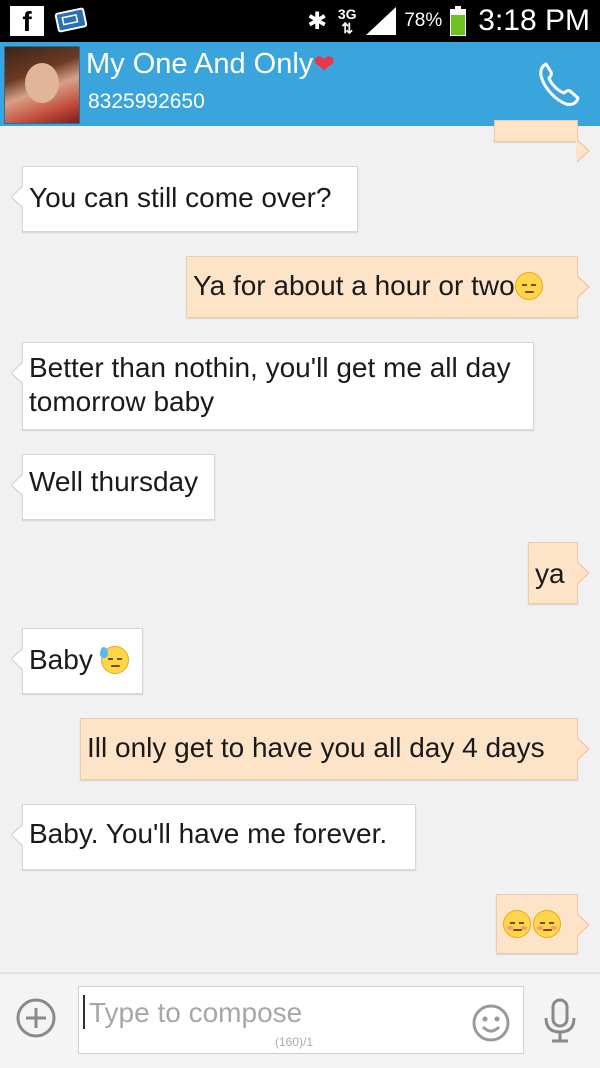 The image size is (600, 1068). I want to click on message-bubble-outgoing: ya, so click(559, 573).